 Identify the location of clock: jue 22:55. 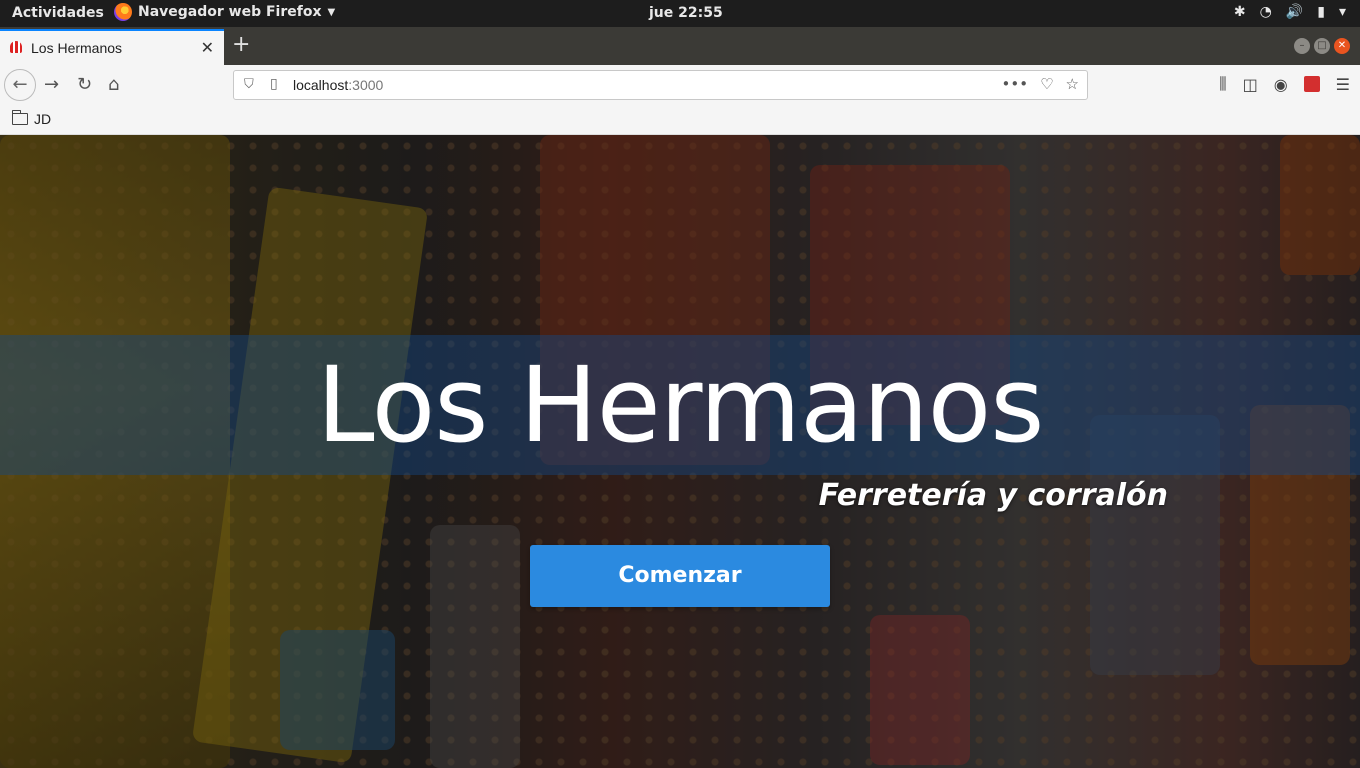
(686, 13).